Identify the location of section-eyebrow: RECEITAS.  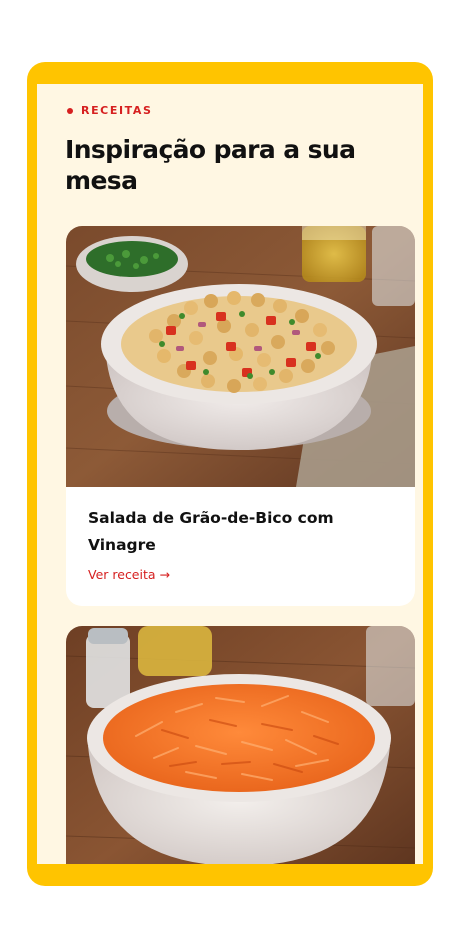
(110, 110).